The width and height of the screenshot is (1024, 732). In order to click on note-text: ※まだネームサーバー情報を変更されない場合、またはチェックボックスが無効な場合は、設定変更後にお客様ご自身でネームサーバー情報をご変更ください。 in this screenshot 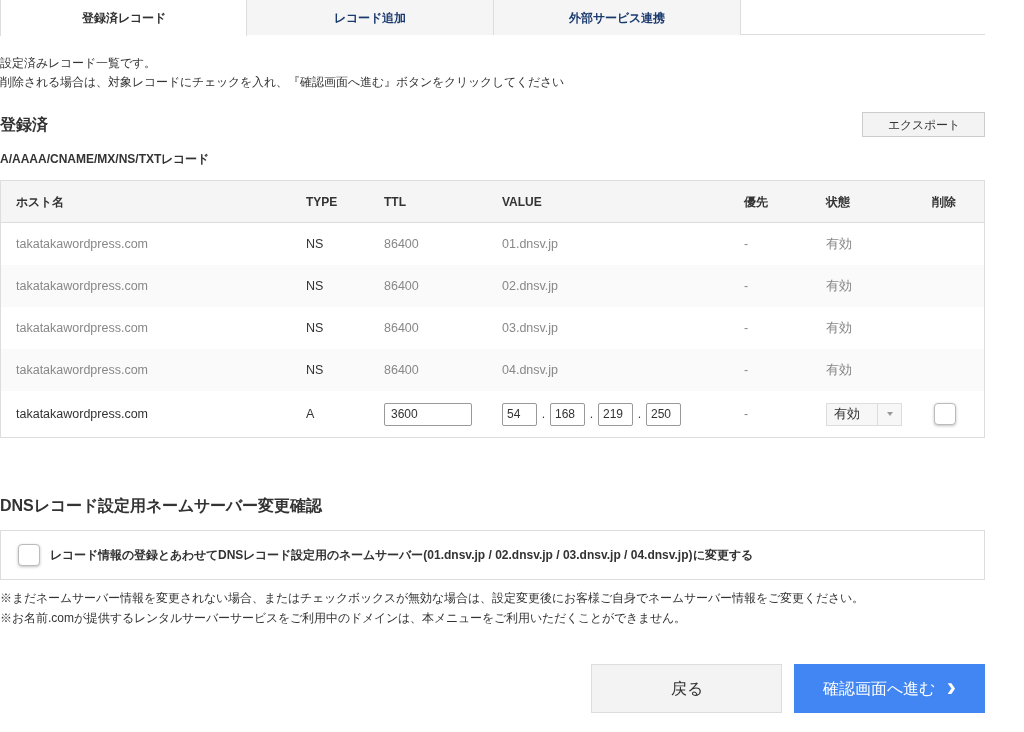, I will do `click(432, 598)`.